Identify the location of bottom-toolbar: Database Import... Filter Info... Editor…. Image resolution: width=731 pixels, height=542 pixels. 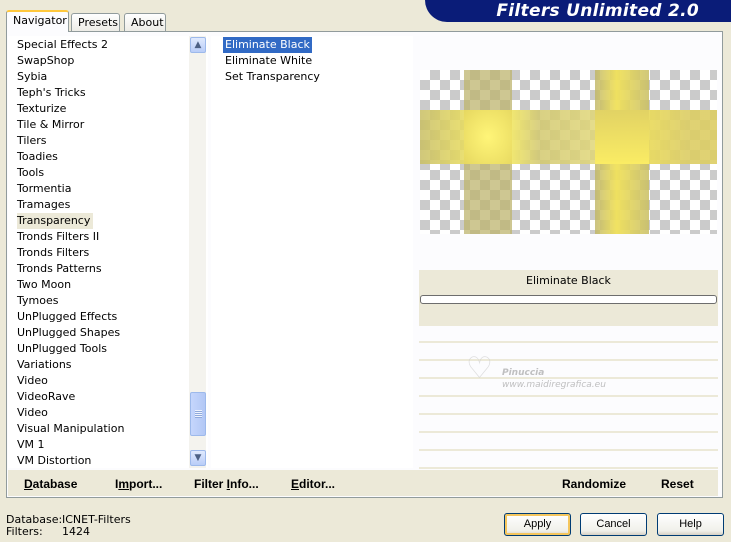
(363, 483).